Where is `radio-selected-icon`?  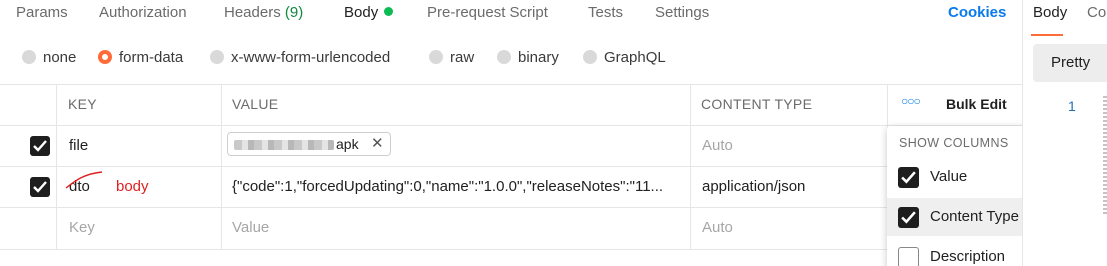 radio-selected-icon is located at coordinates (105, 57).